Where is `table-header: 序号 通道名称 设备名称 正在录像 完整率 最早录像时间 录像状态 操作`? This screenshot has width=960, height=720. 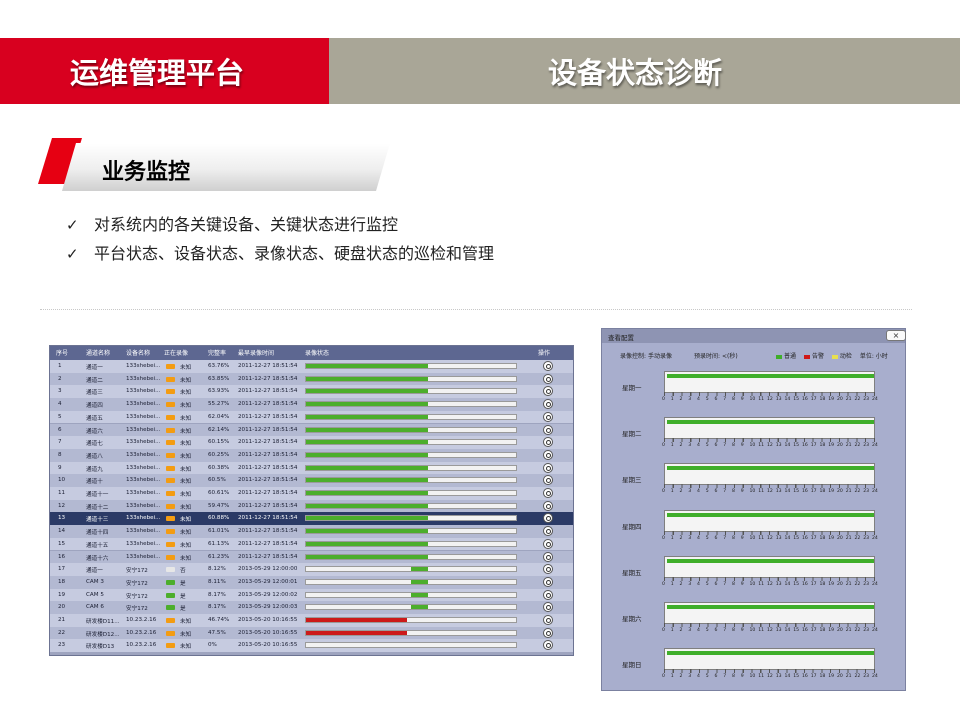 table-header: 序号 通道名称 设备名称 正在录像 完整率 最早录像时间 录像状态 操作 is located at coordinates (311, 353).